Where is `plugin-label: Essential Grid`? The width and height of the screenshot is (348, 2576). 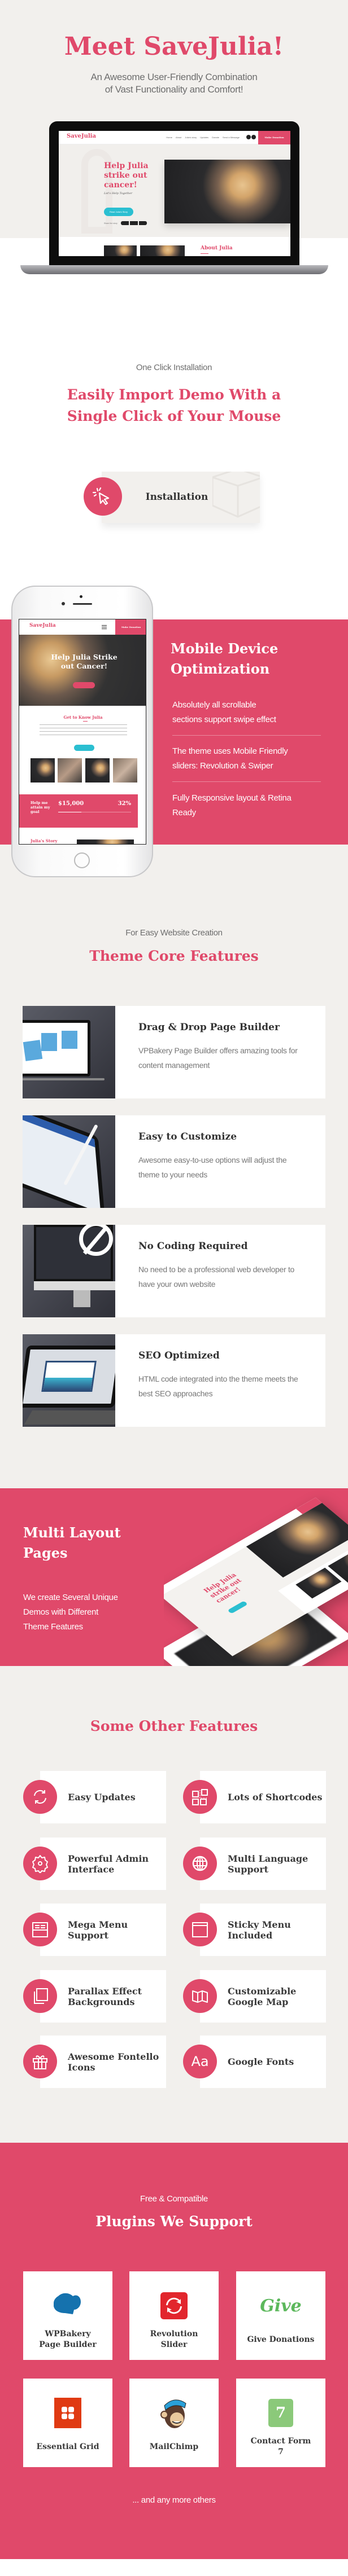
plugin-label: Essential Grid is located at coordinates (68, 2447).